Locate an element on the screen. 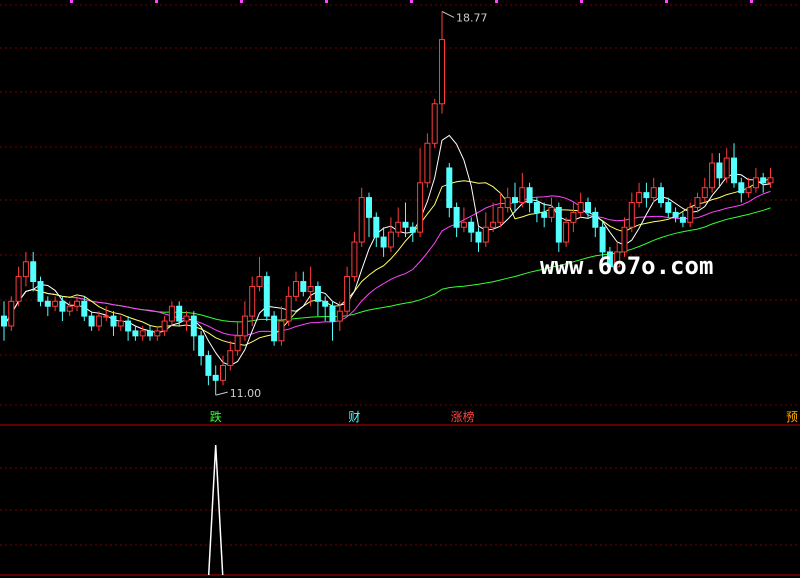  event-marker: 涨榜 is located at coordinates (463, 416).